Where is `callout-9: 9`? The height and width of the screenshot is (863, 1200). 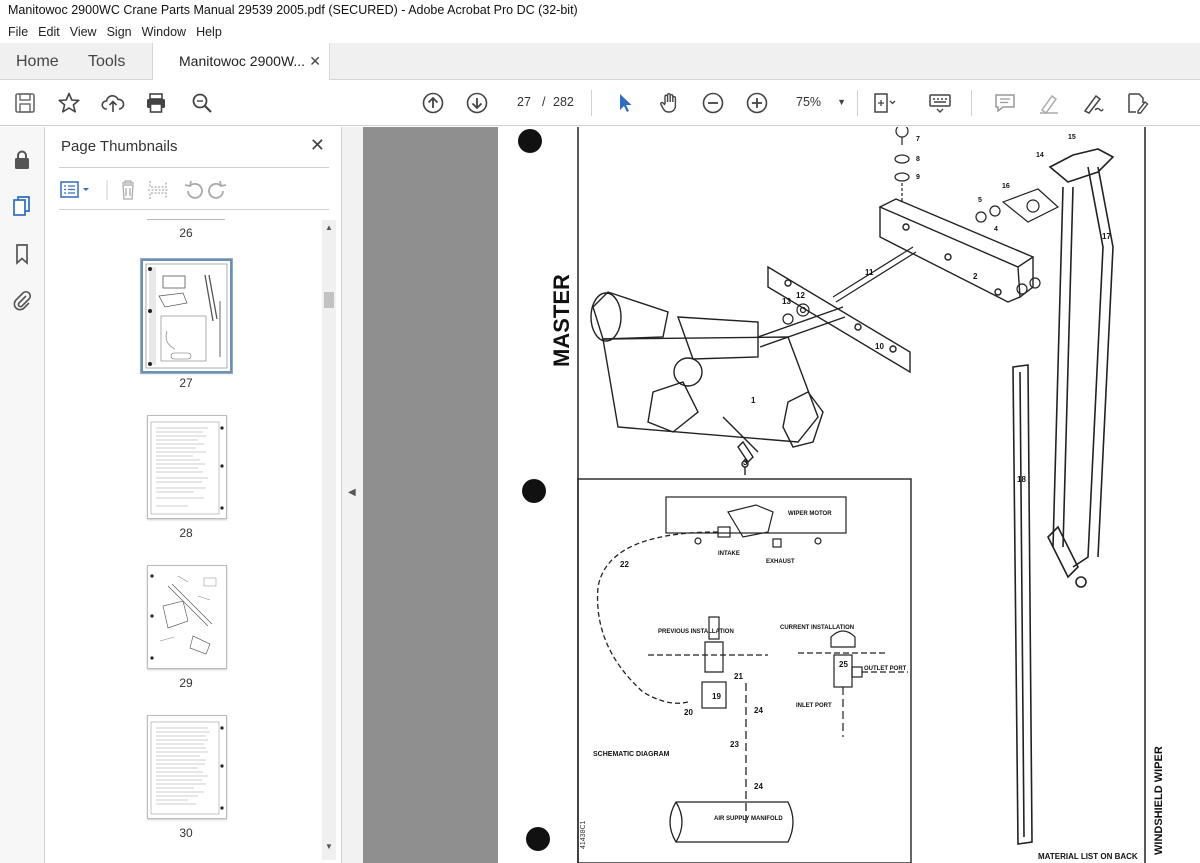
callout-9: 9 is located at coordinates (918, 177).